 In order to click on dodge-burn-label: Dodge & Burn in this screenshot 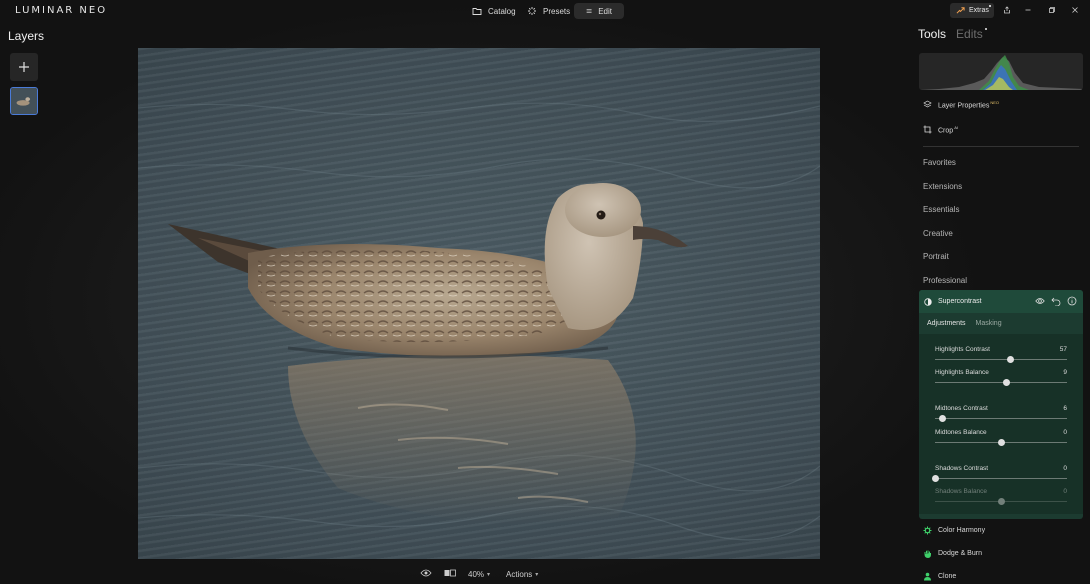, I will do `click(960, 553)`.